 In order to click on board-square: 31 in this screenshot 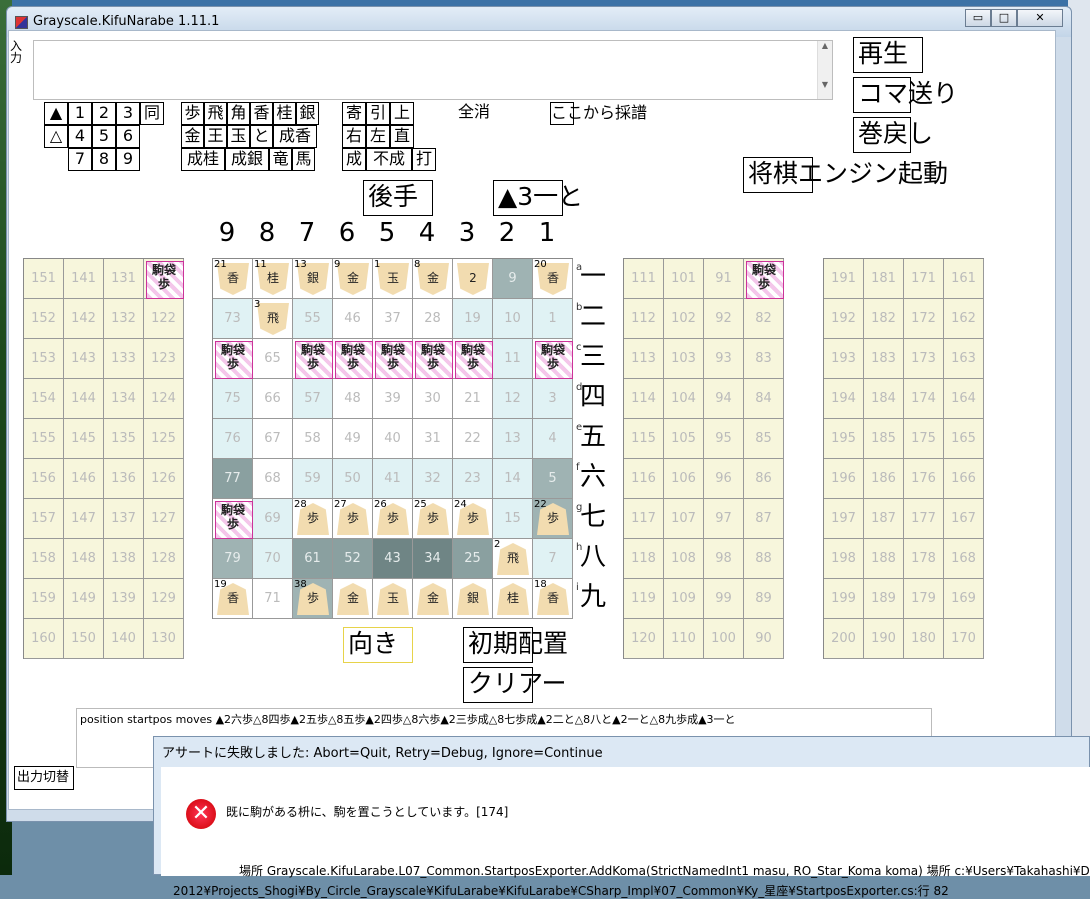, I will do `click(433, 439)`.